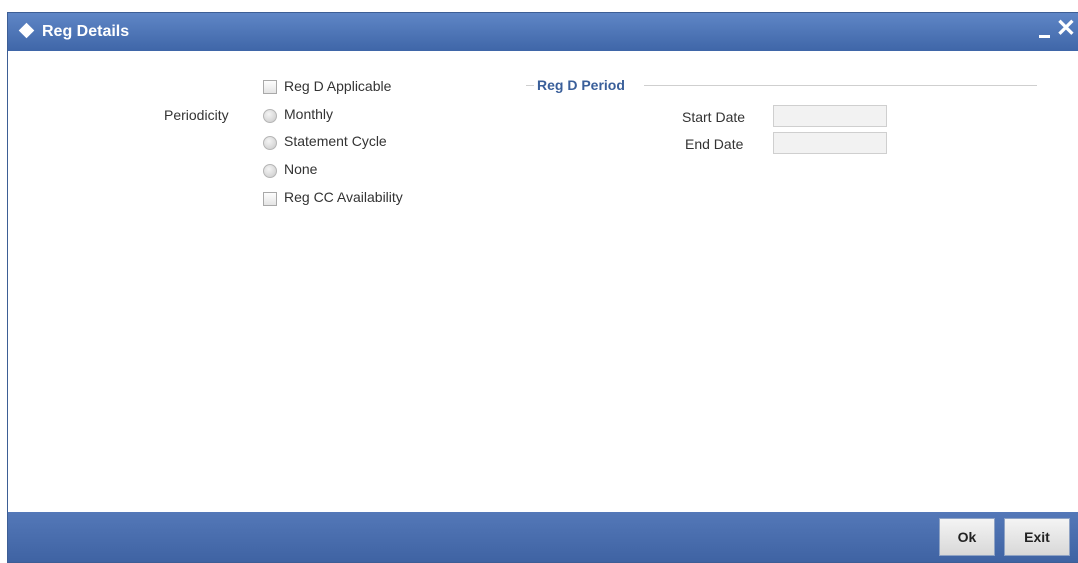 The height and width of the screenshot is (563, 1078). What do you see at coordinates (967, 537) in the screenshot?
I see `ok-button: Ok` at bounding box center [967, 537].